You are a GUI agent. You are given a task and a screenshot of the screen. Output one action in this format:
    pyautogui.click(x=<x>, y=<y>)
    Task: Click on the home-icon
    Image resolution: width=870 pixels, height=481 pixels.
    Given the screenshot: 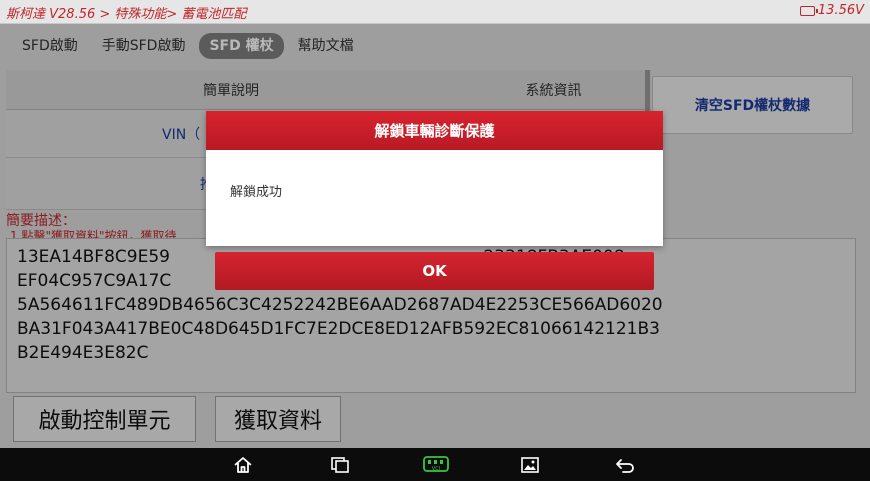 What is the action you would take?
    pyautogui.click(x=243, y=465)
    